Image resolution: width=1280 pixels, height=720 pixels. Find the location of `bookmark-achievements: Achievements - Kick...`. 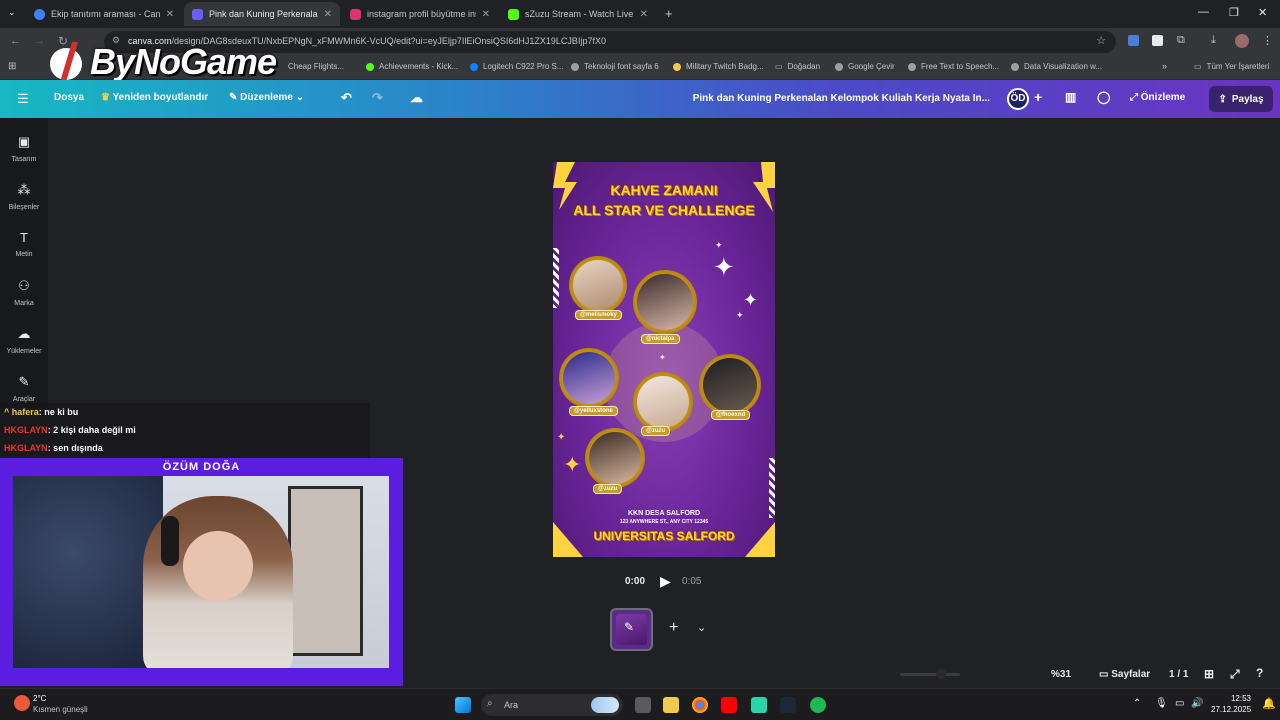

bookmark-achievements: Achievements - Kick... is located at coordinates (412, 66).